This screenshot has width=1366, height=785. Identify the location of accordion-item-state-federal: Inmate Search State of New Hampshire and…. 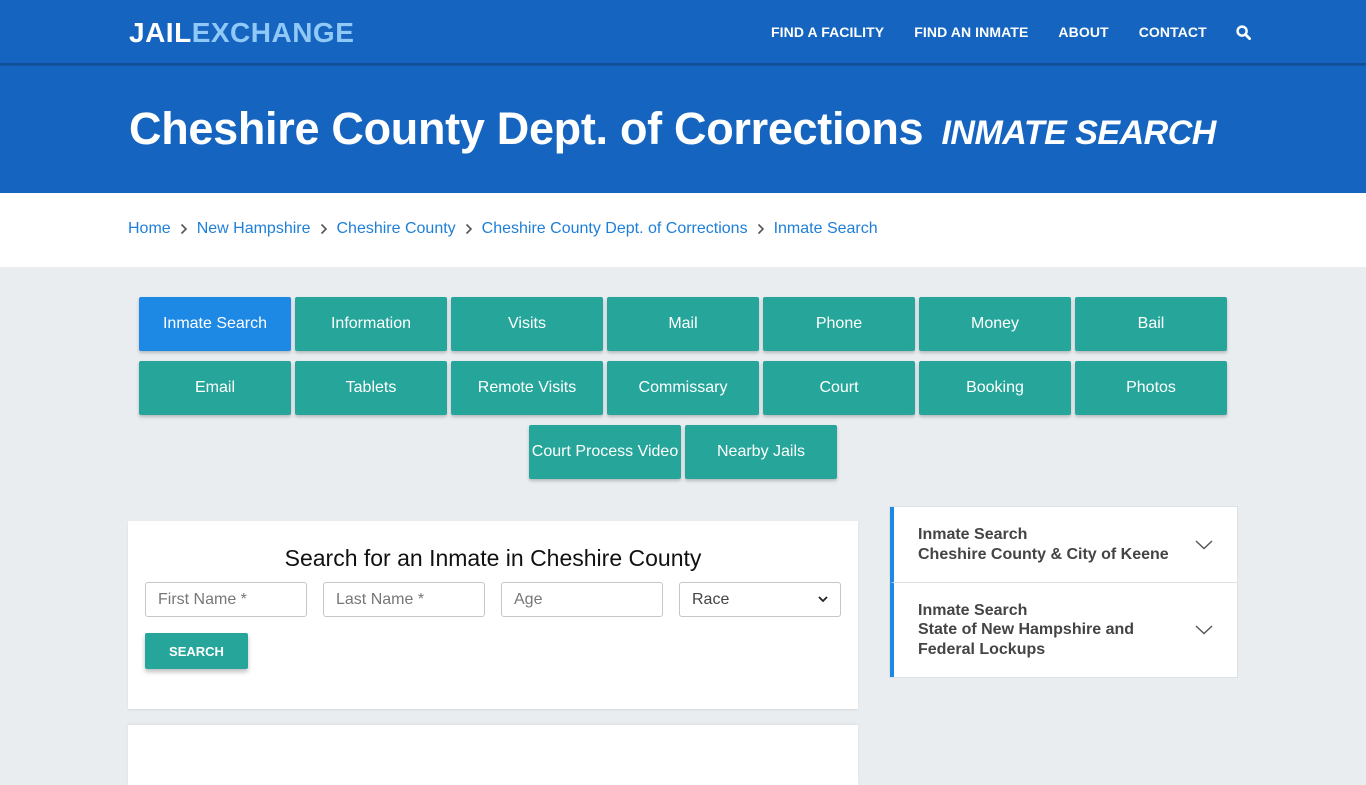
(1063, 629).